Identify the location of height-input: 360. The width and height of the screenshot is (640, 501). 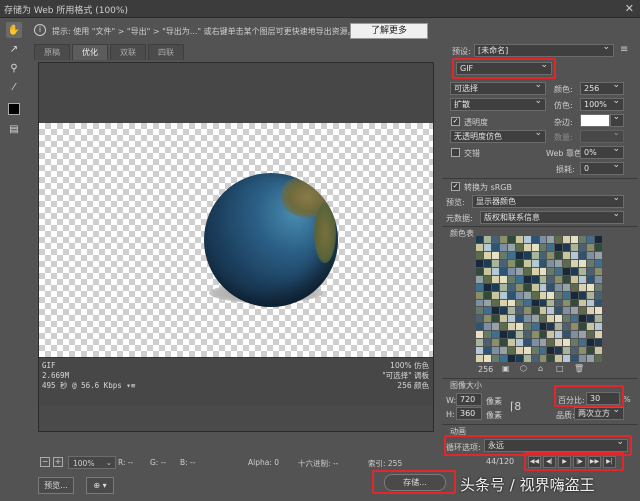
(469, 413).